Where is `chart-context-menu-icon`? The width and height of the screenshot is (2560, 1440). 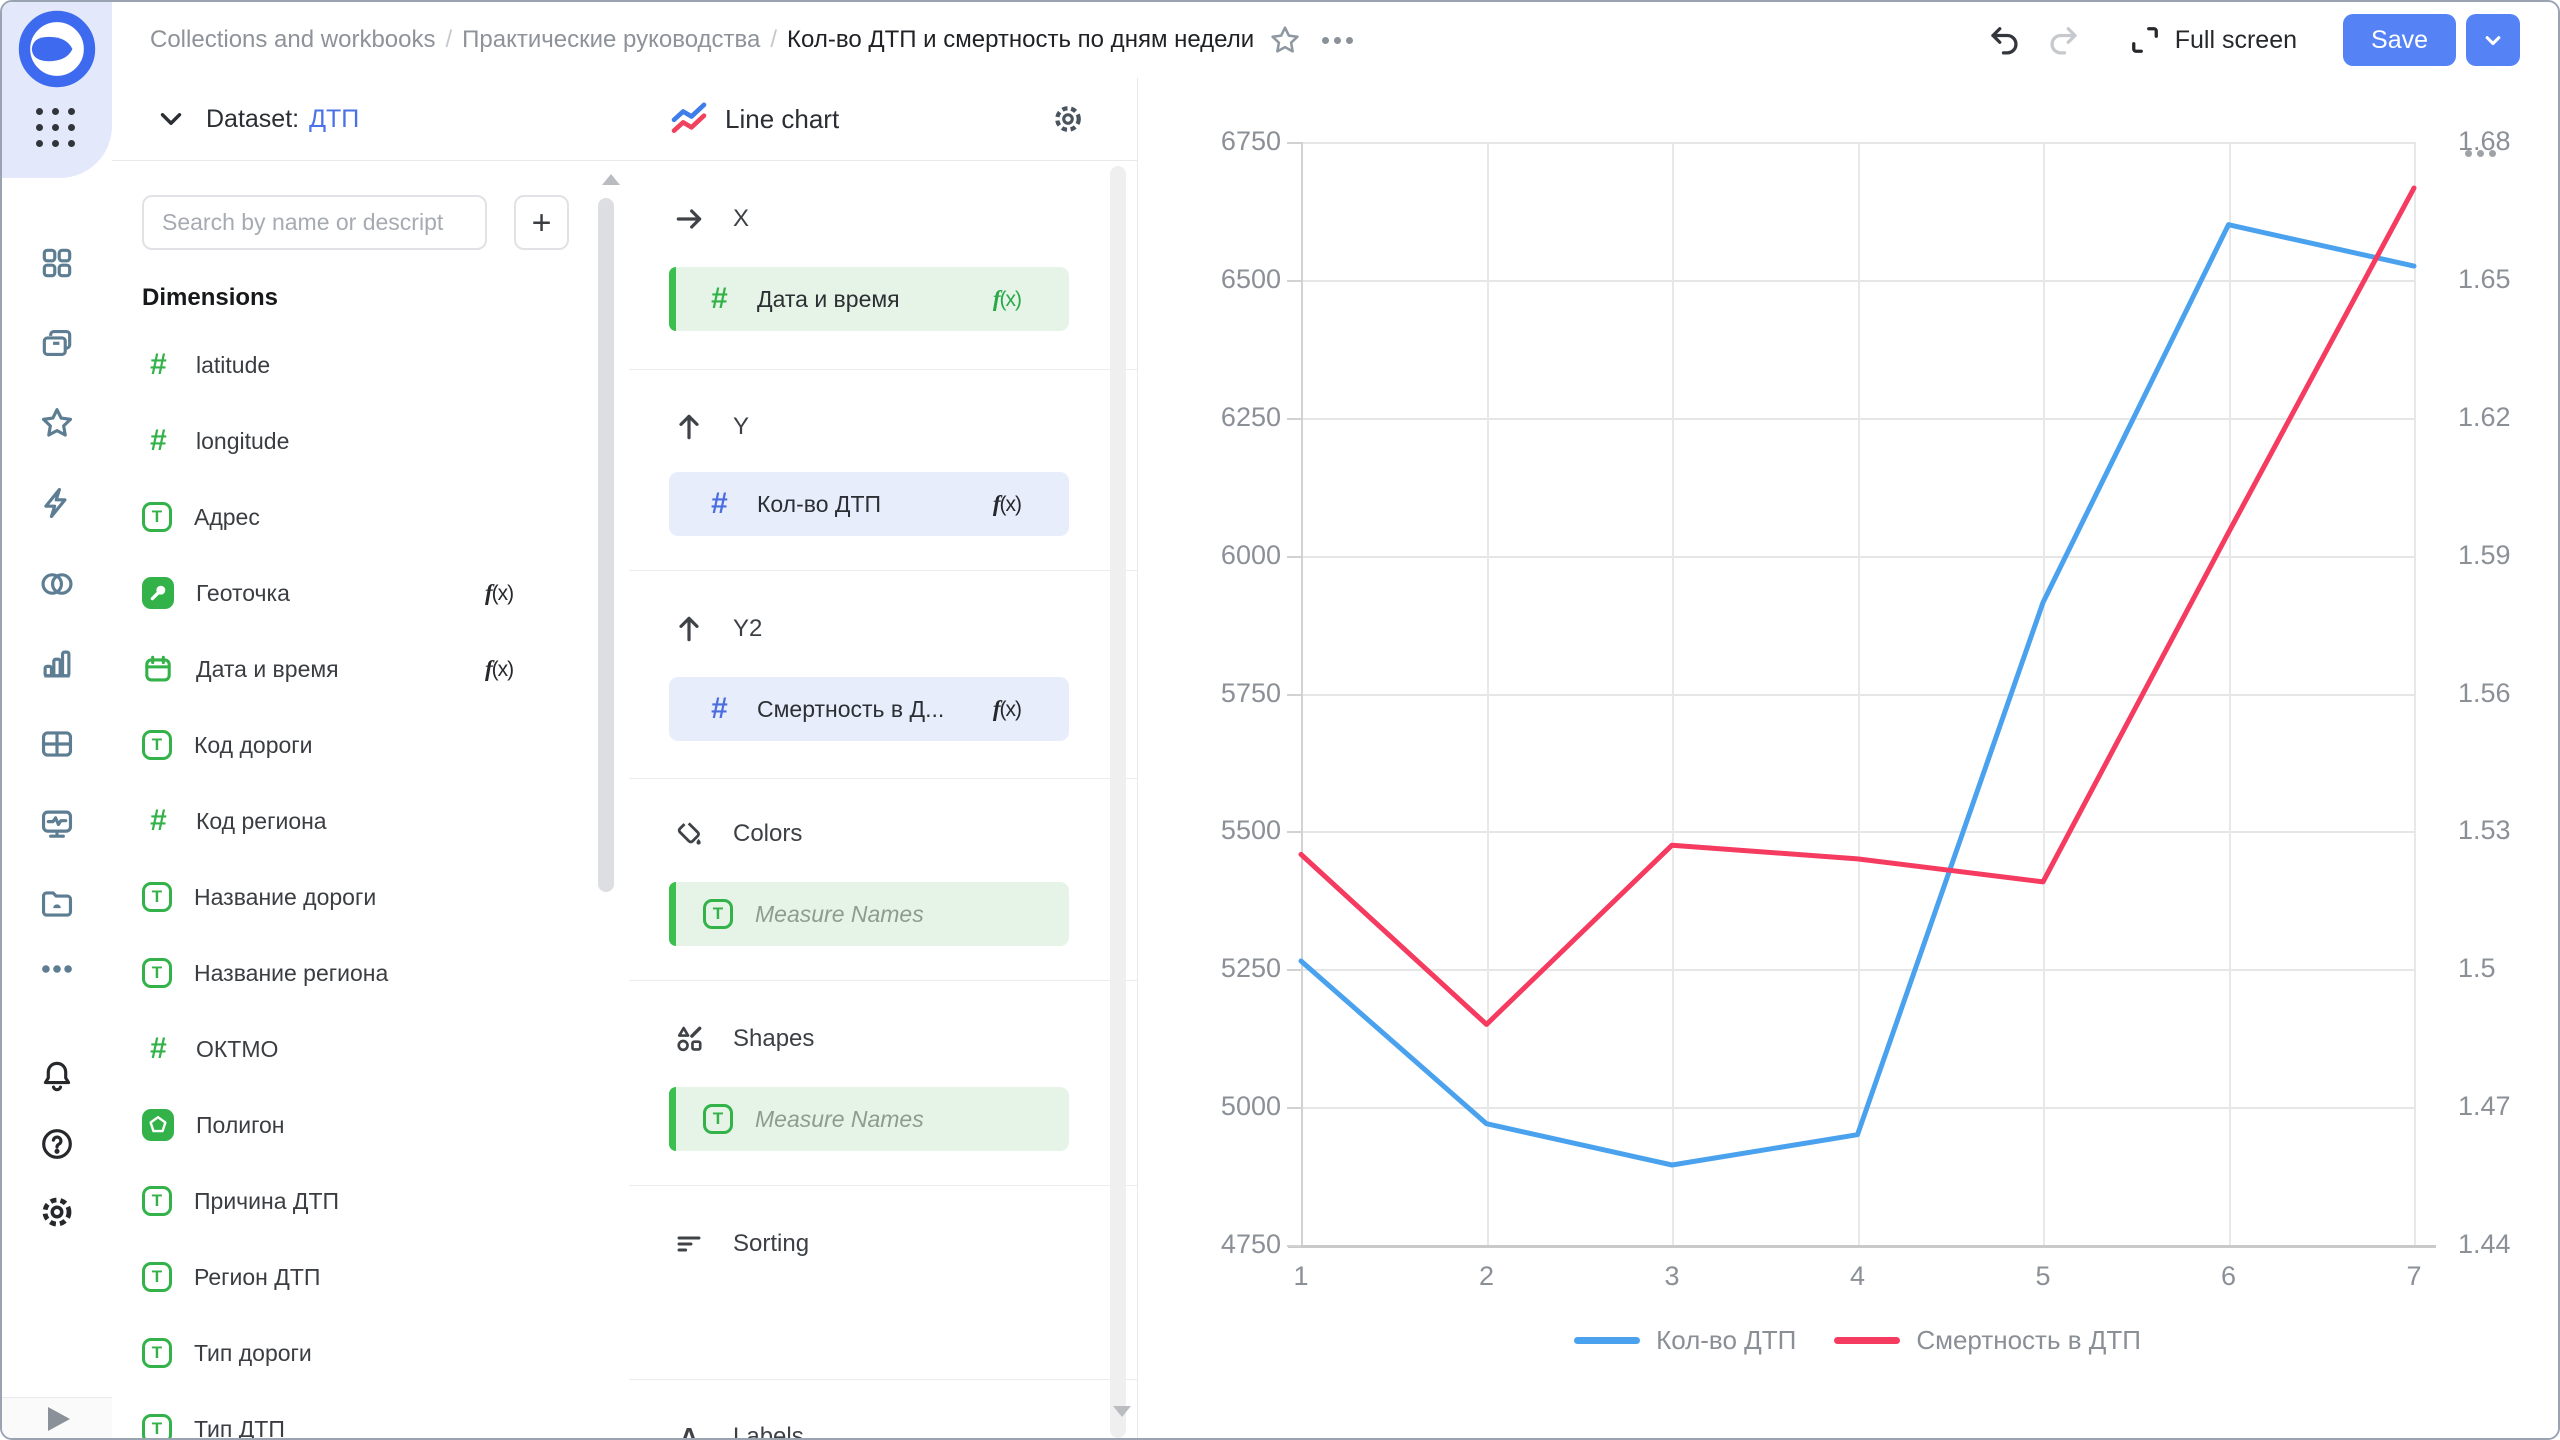 chart-context-menu-icon is located at coordinates (2480, 153).